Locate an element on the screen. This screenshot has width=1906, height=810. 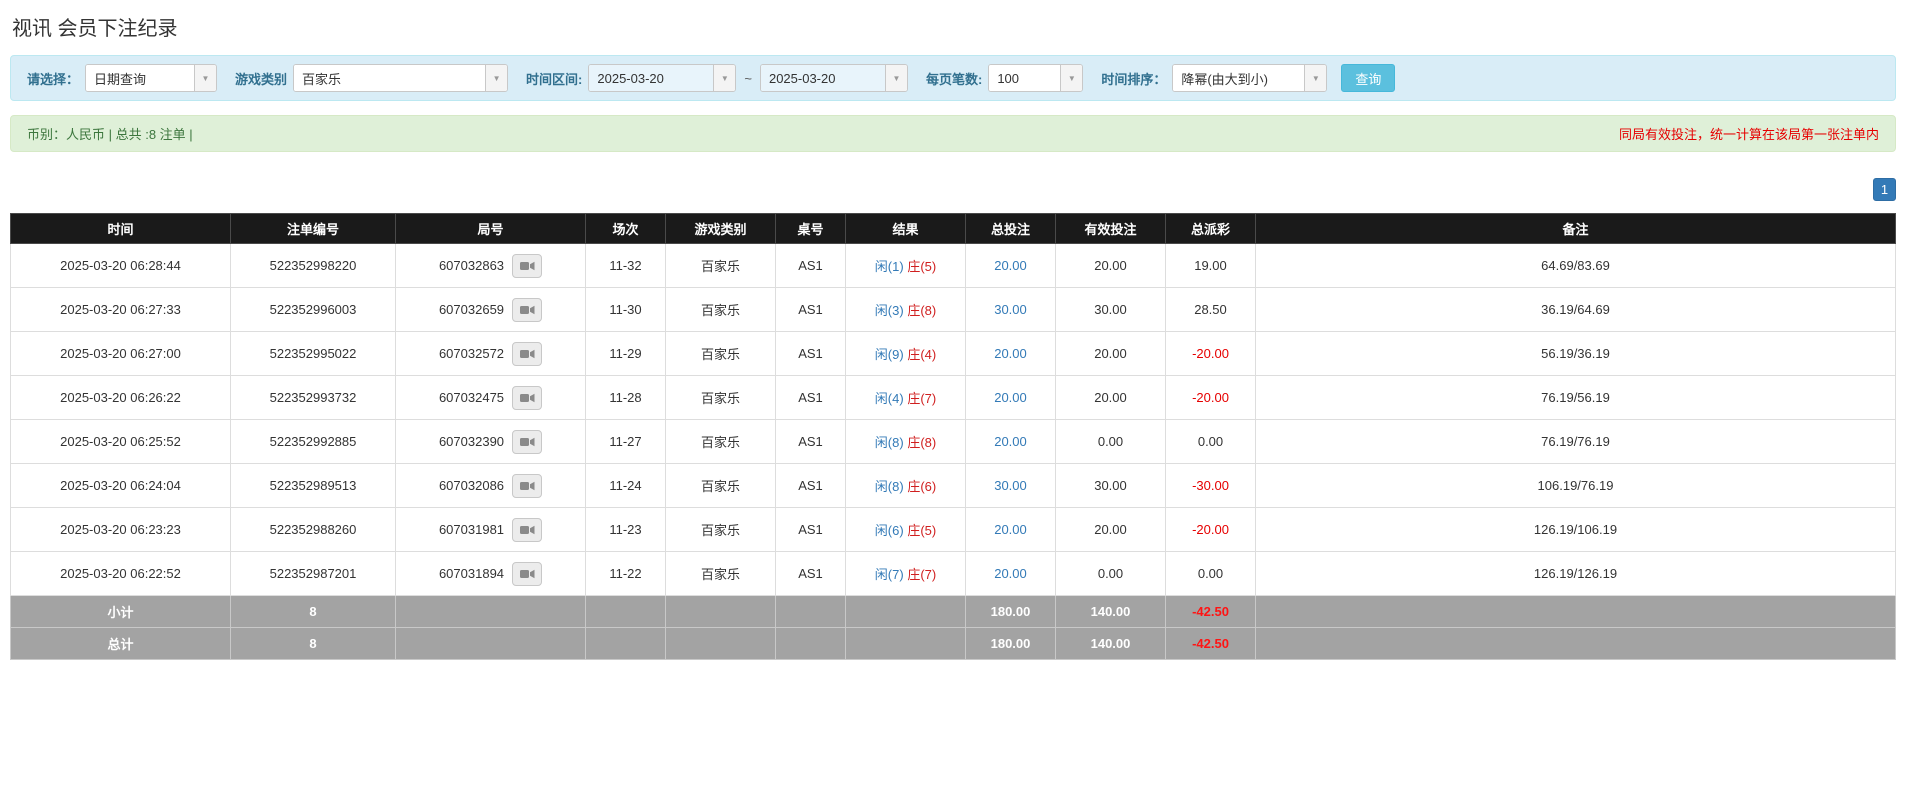
round-id-text: 607032086 is located at coordinates (471, 485).